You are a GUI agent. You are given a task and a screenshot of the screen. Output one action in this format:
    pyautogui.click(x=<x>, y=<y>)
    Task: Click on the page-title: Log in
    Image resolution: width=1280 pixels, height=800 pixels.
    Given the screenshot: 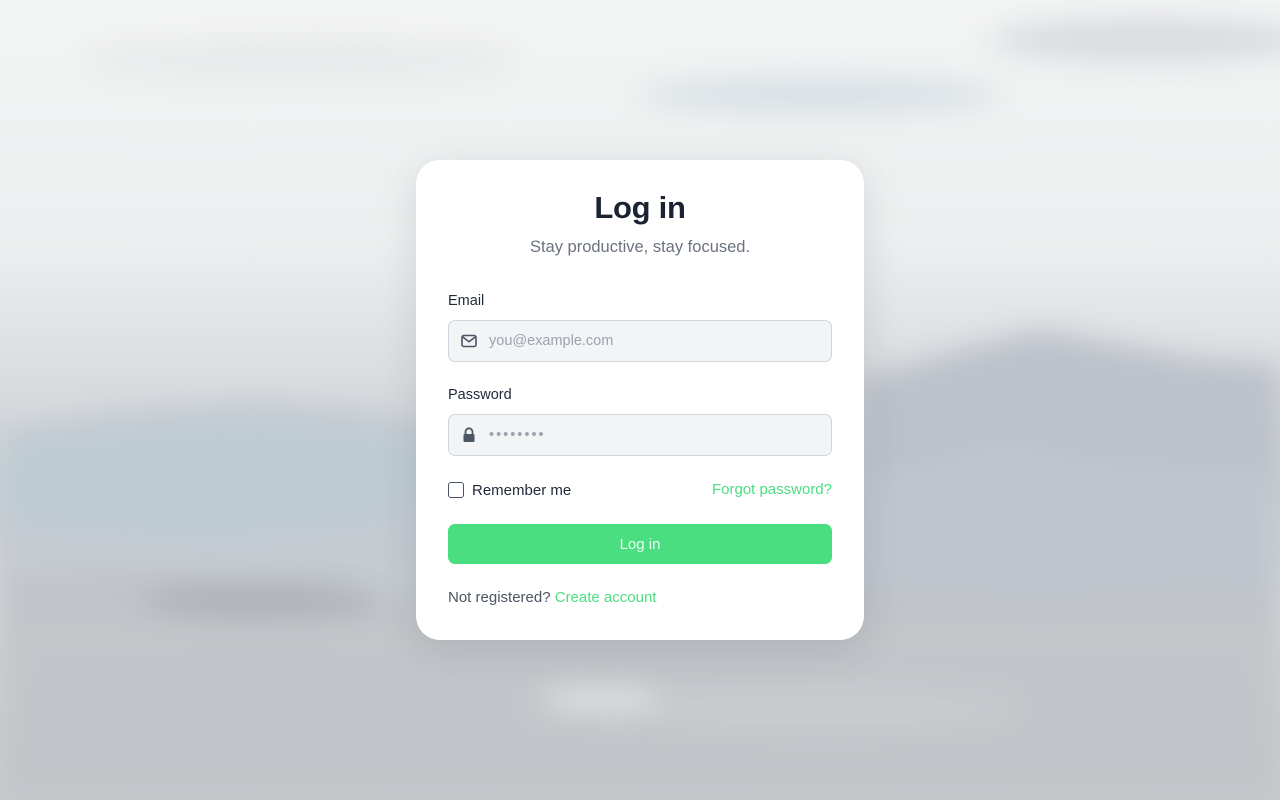 What is the action you would take?
    pyautogui.click(x=640, y=207)
    